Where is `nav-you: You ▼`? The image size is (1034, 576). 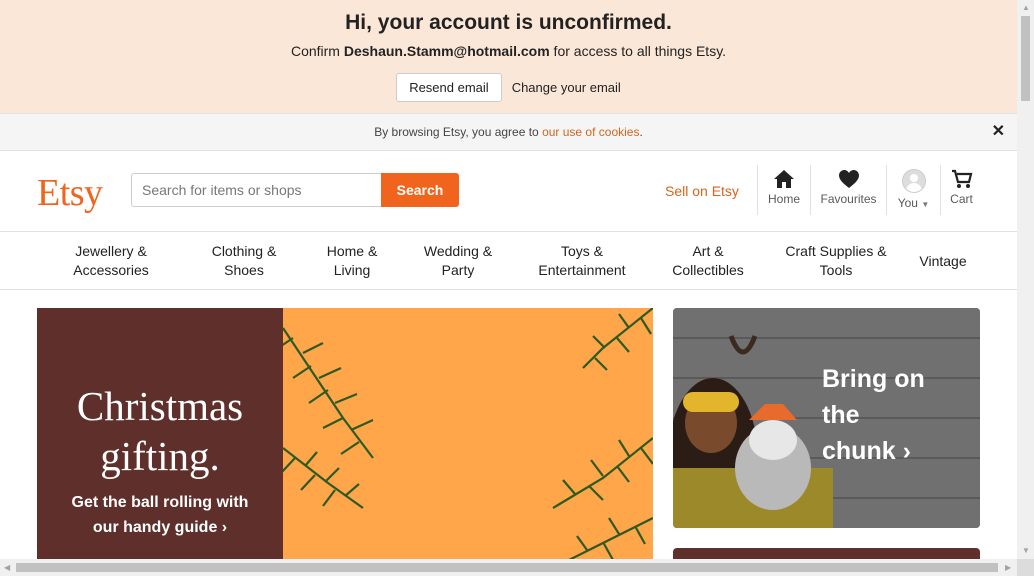 nav-you: You ▼ is located at coordinates (913, 190).